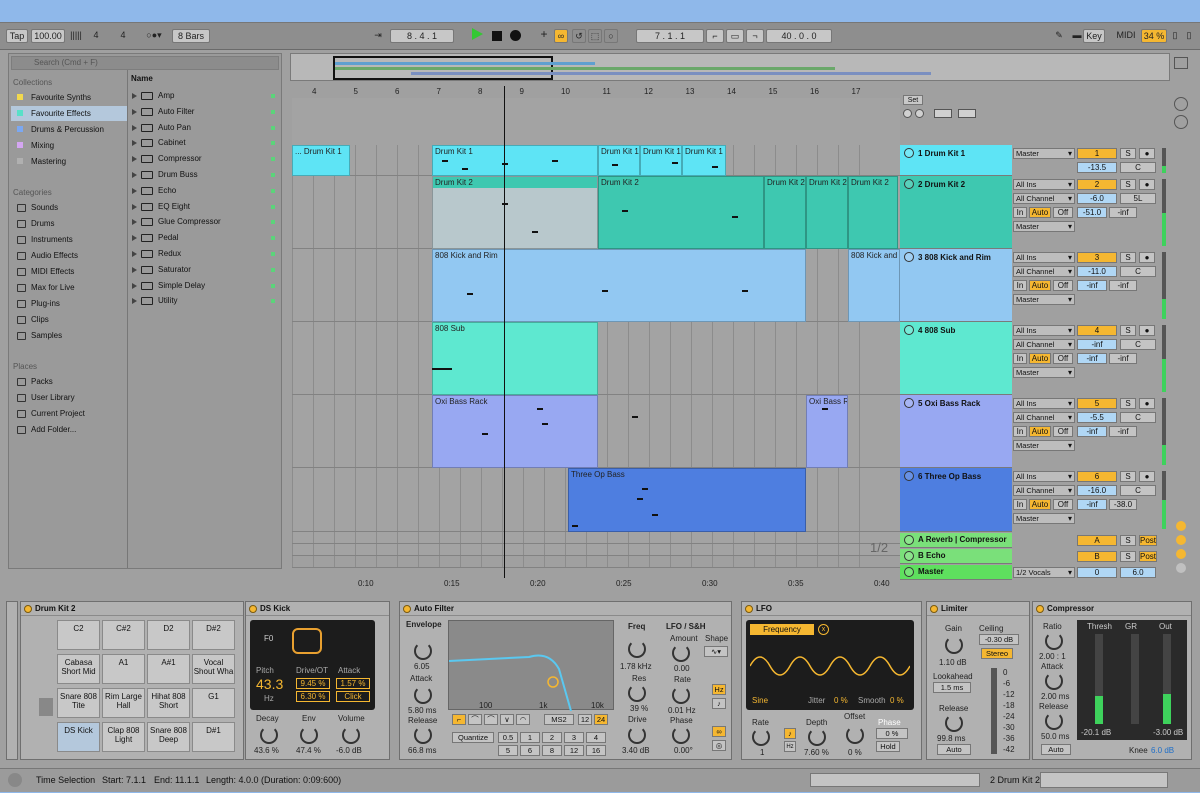 The image size is (1200, 793). What do you see at coordinates (353, 683) in the screenshot?
I see `attack-value: 1.57 %` at bounding box center [353, 683].